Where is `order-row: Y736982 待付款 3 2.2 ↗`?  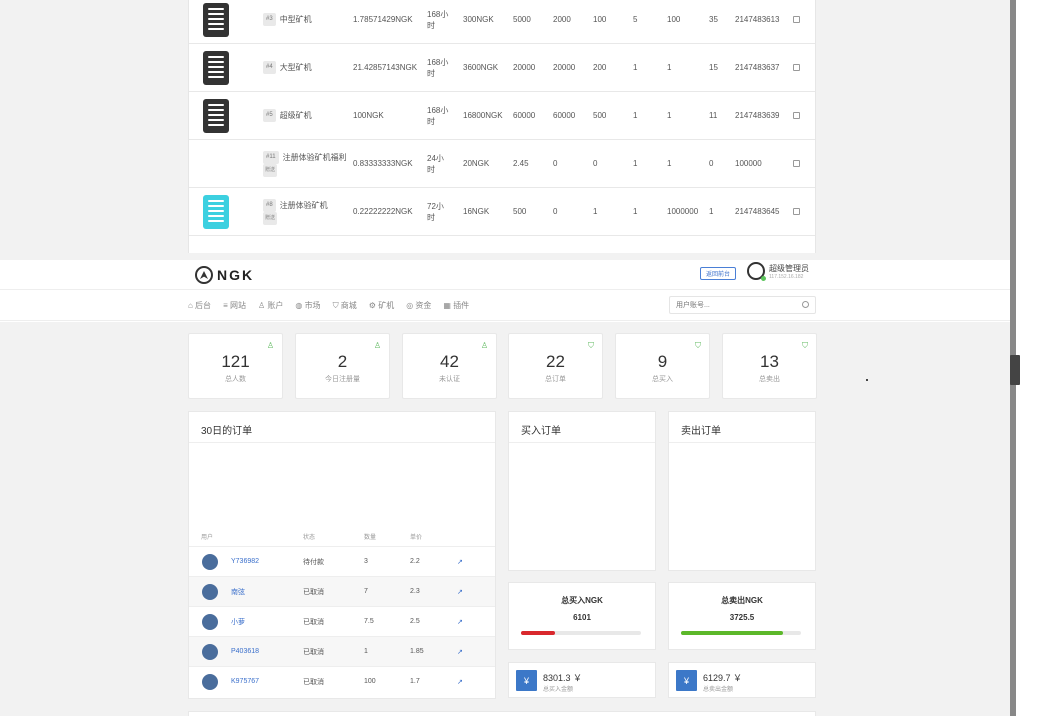 order-row: Y736982 待付款 3 2.2 ↗ is located at coordinates (342, 561).